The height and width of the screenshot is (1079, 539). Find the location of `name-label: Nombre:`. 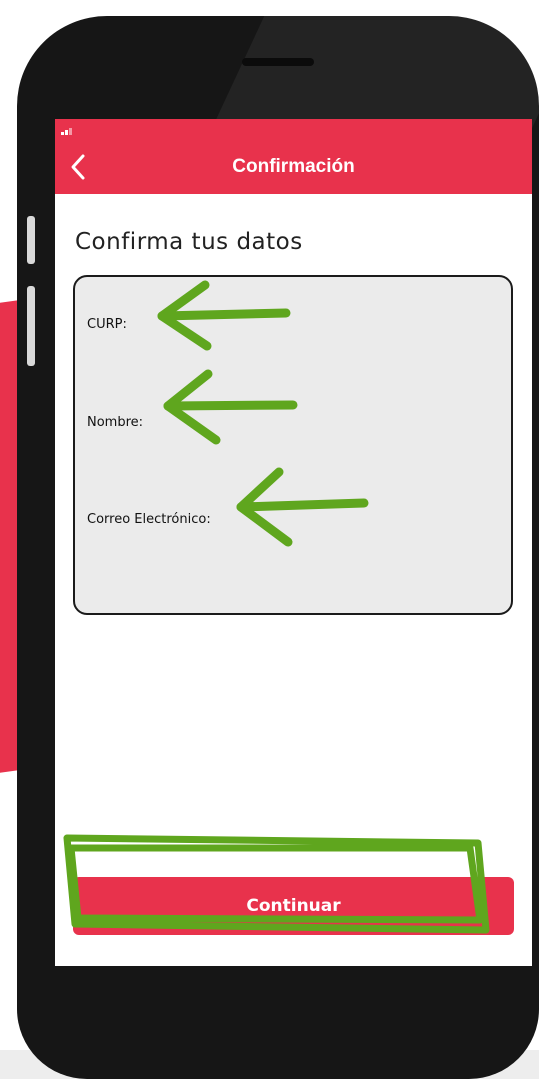

name-label: Nombre: is located at coordinates (115, 422).